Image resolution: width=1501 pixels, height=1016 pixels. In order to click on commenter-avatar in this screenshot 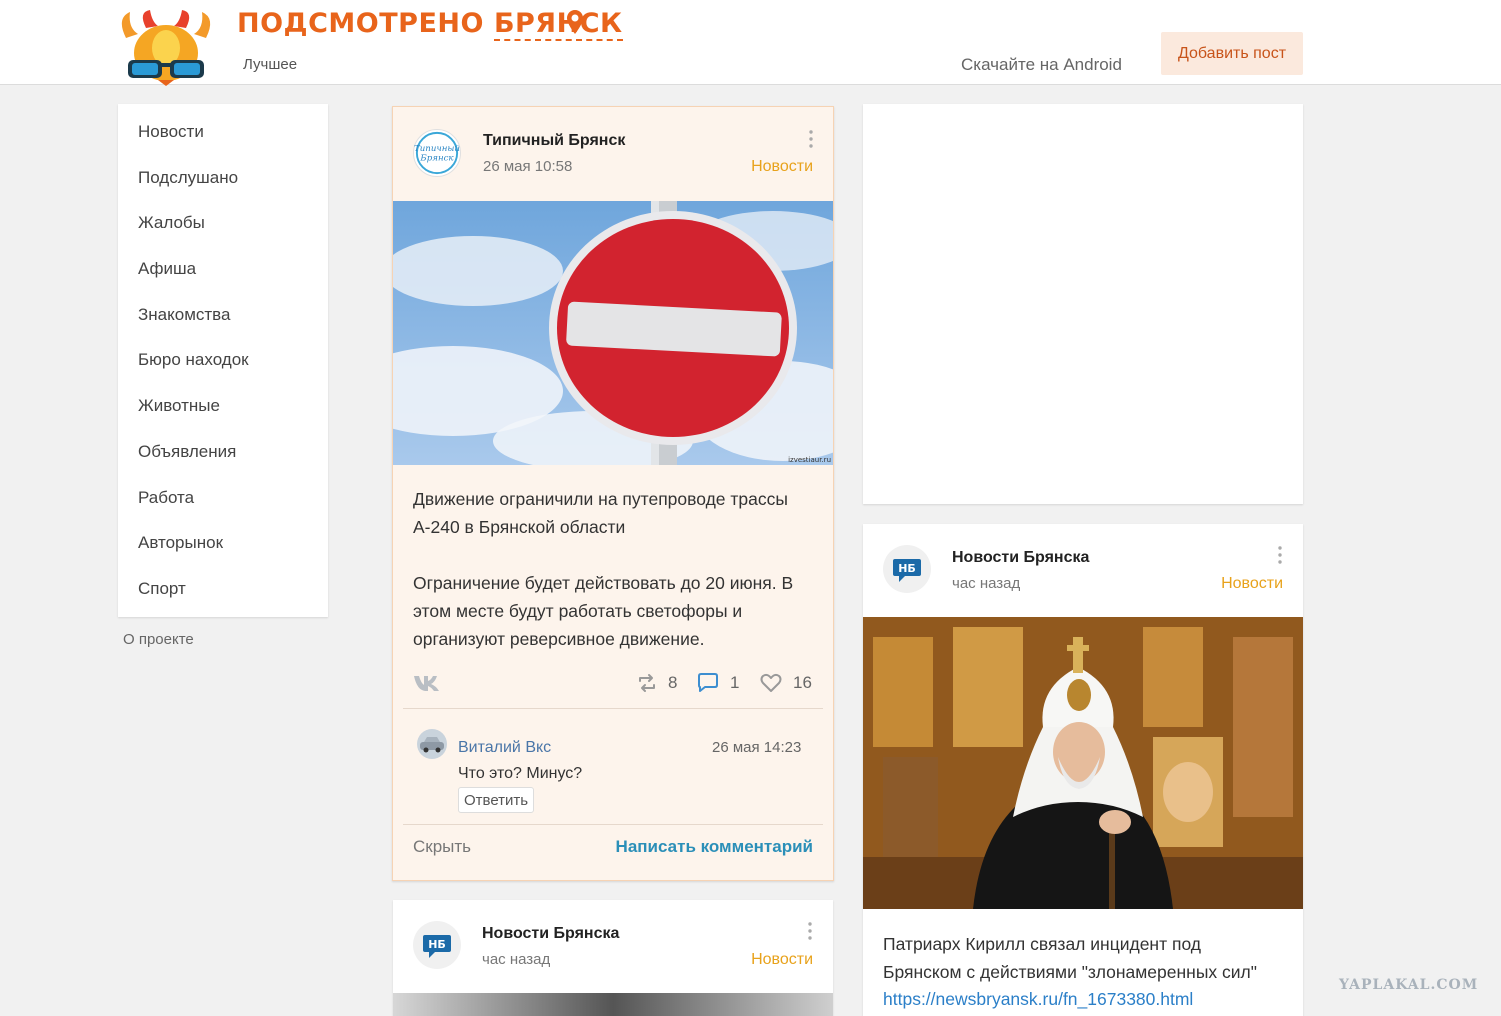, I will do `click(432, 744)`.